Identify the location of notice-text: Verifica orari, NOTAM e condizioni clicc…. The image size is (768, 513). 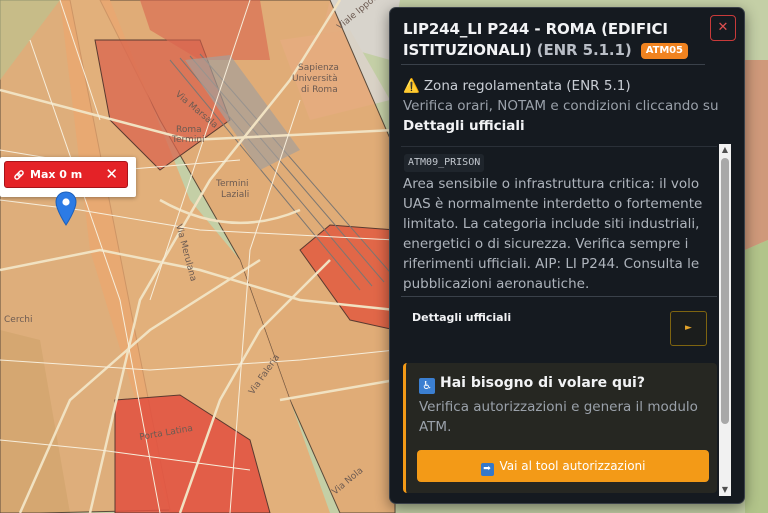
(561, 106).